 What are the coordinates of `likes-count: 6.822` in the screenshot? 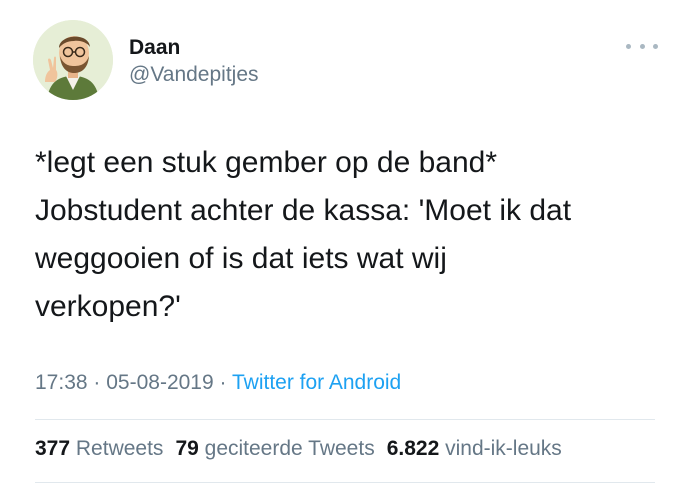 It's located at (413, 448).